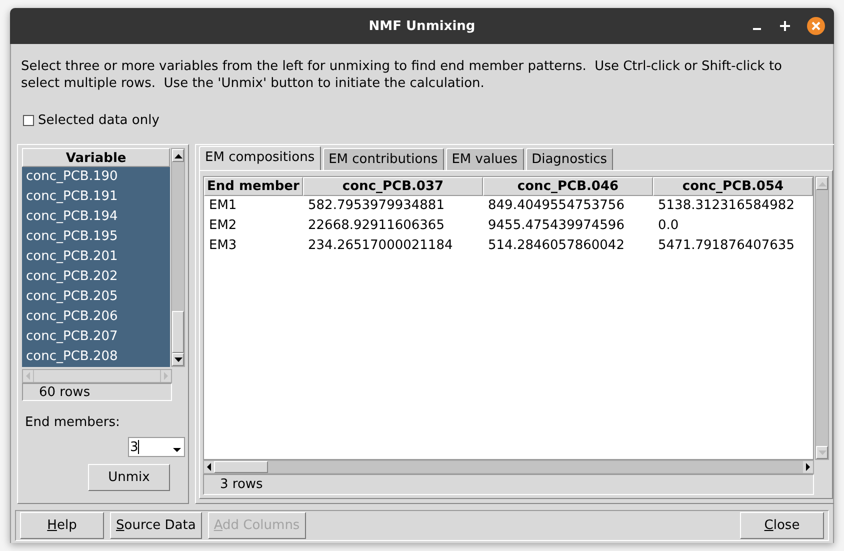 This screenshot has width=844, height=551. What do you see at coordinates (96, 277) in the screenshot?
I see `variable-row: conc_PCB.202` at bounding box center [96, 277].